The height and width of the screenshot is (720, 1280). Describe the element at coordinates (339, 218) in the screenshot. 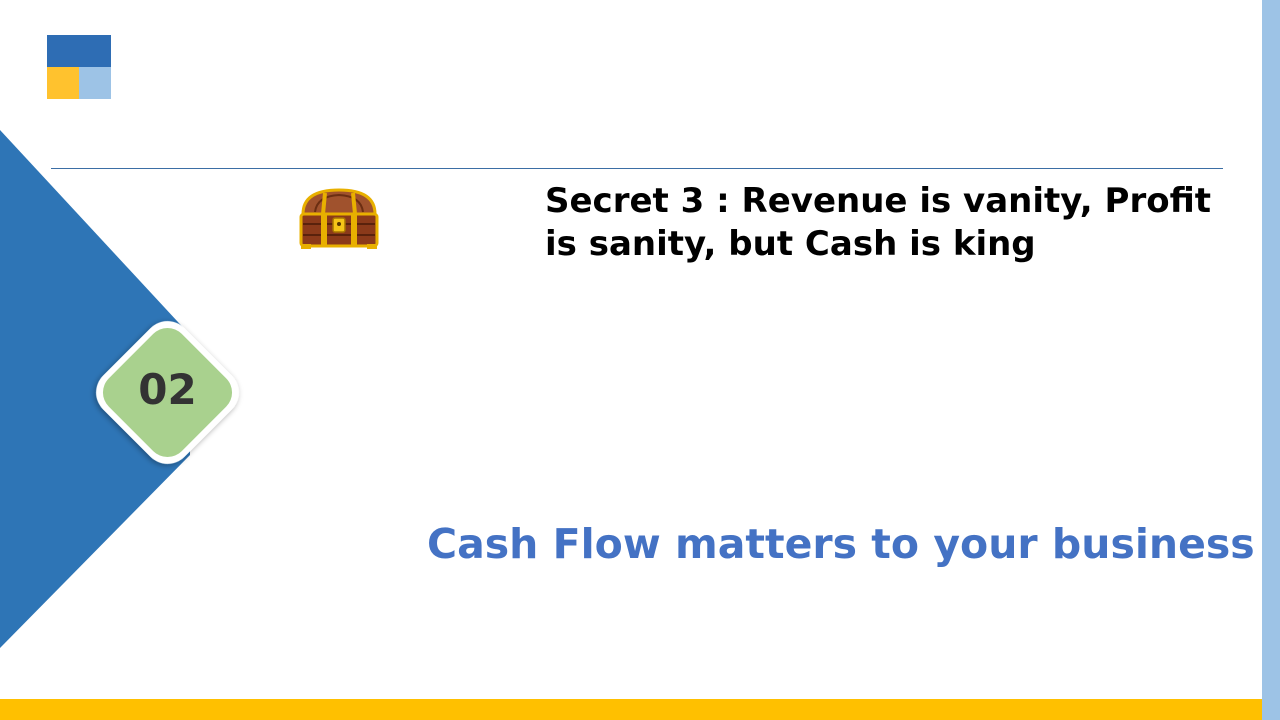

I see `treasure-chest-icon` at that location.